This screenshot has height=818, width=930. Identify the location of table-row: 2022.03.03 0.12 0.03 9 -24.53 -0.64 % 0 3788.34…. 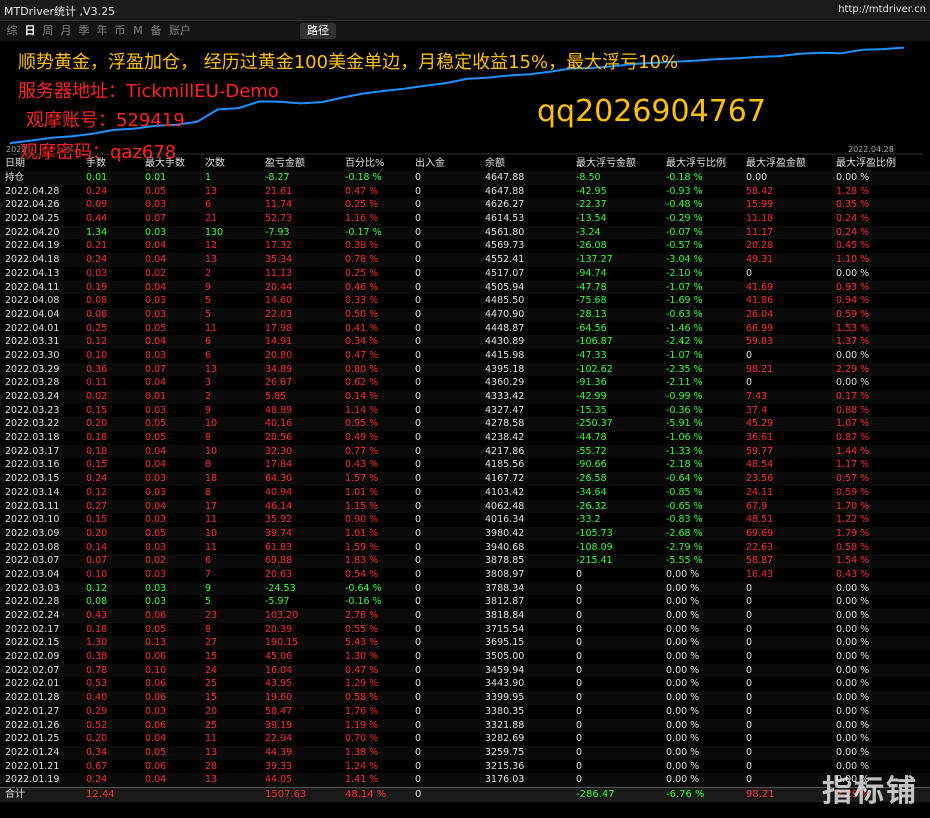
(465, 588).